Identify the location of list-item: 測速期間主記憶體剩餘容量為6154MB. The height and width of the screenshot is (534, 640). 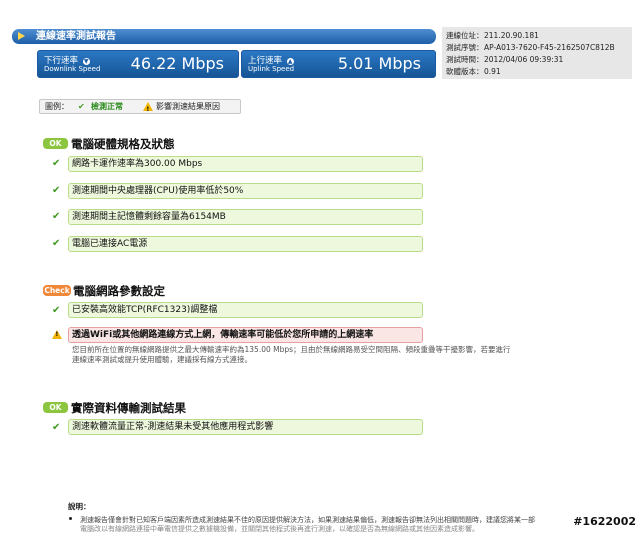
(245, 217).